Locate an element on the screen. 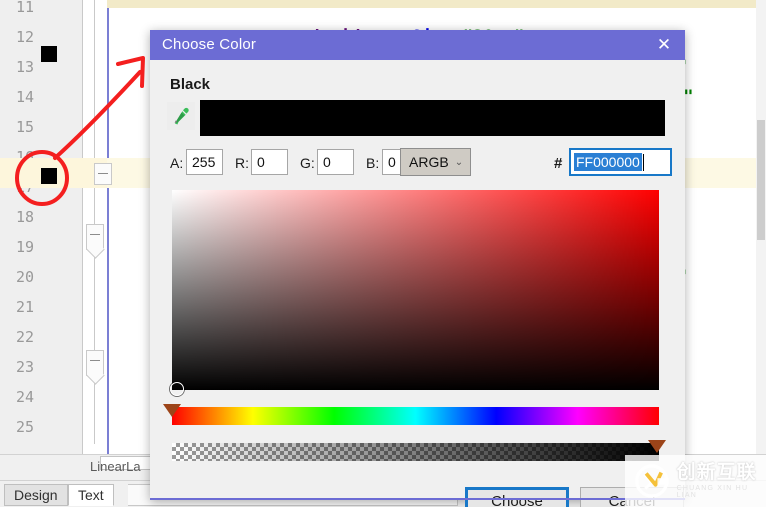  tab-design: Design is located at coordinates (36, 495).